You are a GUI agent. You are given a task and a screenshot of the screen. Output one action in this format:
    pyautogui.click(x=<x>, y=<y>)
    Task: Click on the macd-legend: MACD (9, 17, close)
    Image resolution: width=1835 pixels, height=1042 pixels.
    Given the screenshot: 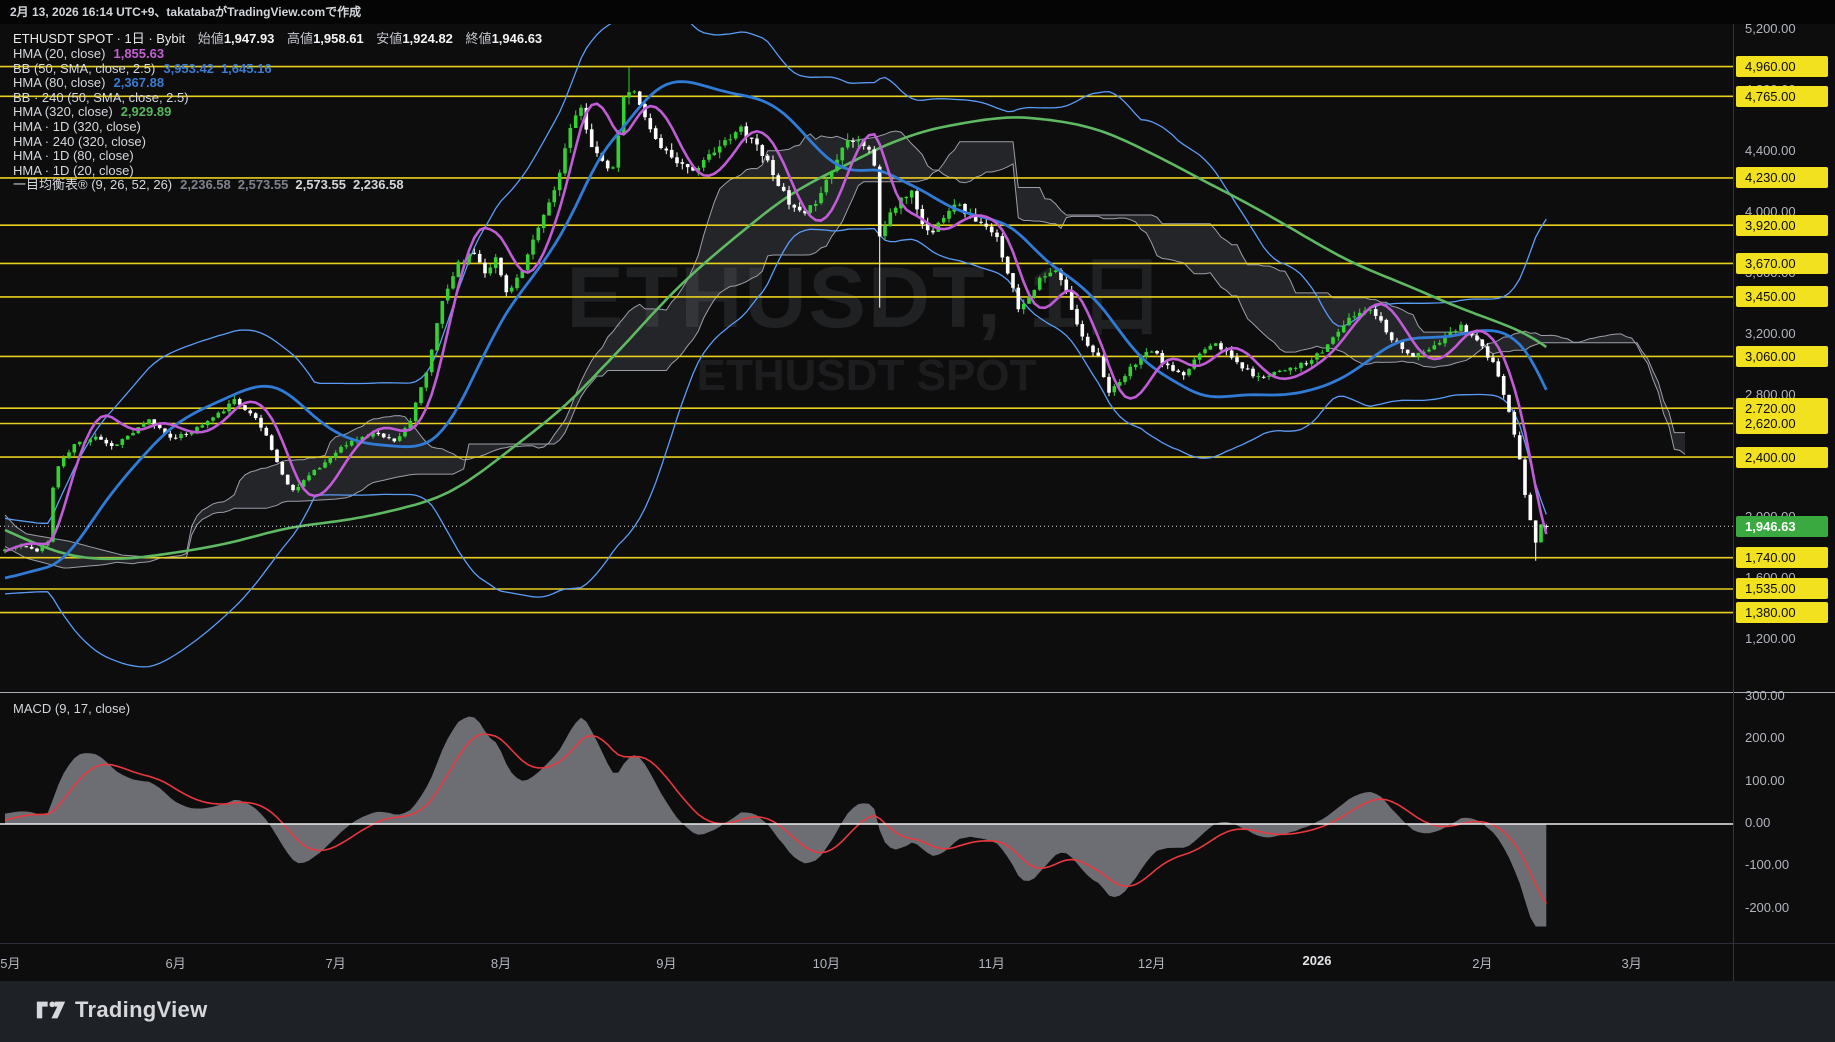 What is the action you would take?
    pyautogui.click(x=71, y=708)
    